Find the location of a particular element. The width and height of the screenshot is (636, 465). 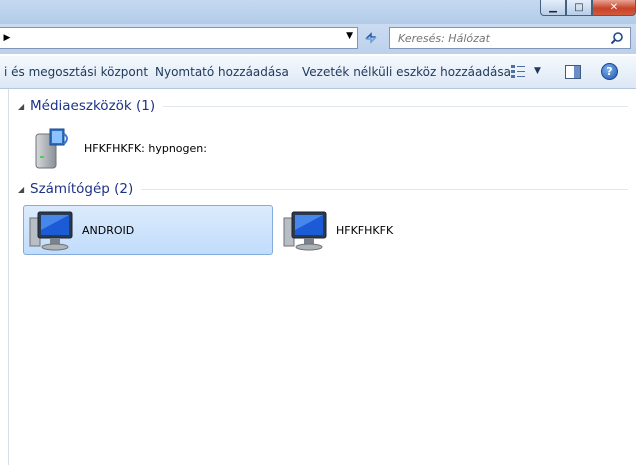

close-button: ✕ is located at coordinates (614, 8).